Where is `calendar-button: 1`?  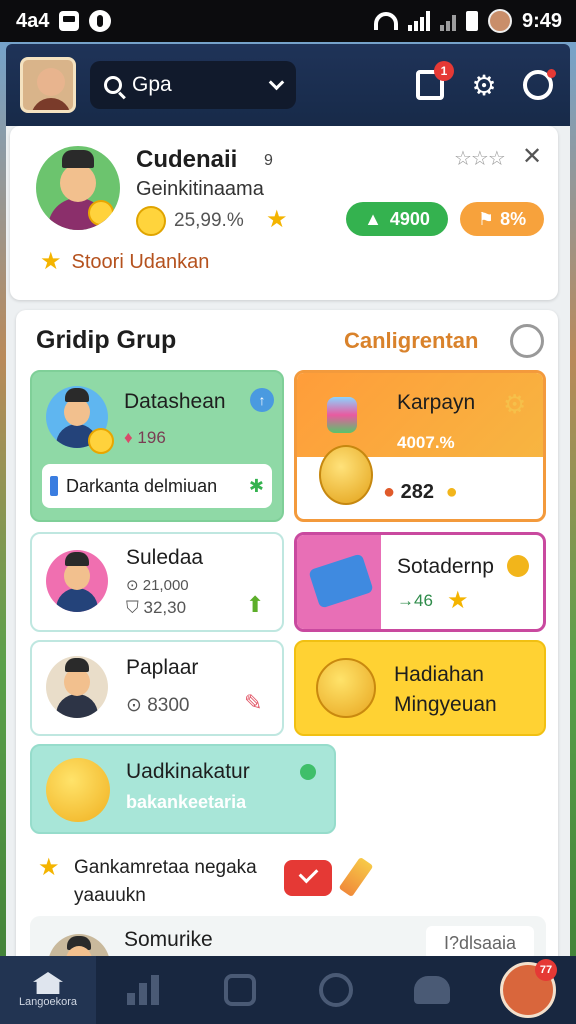 calendar-button: 1 is located at coordinates (433, 82).